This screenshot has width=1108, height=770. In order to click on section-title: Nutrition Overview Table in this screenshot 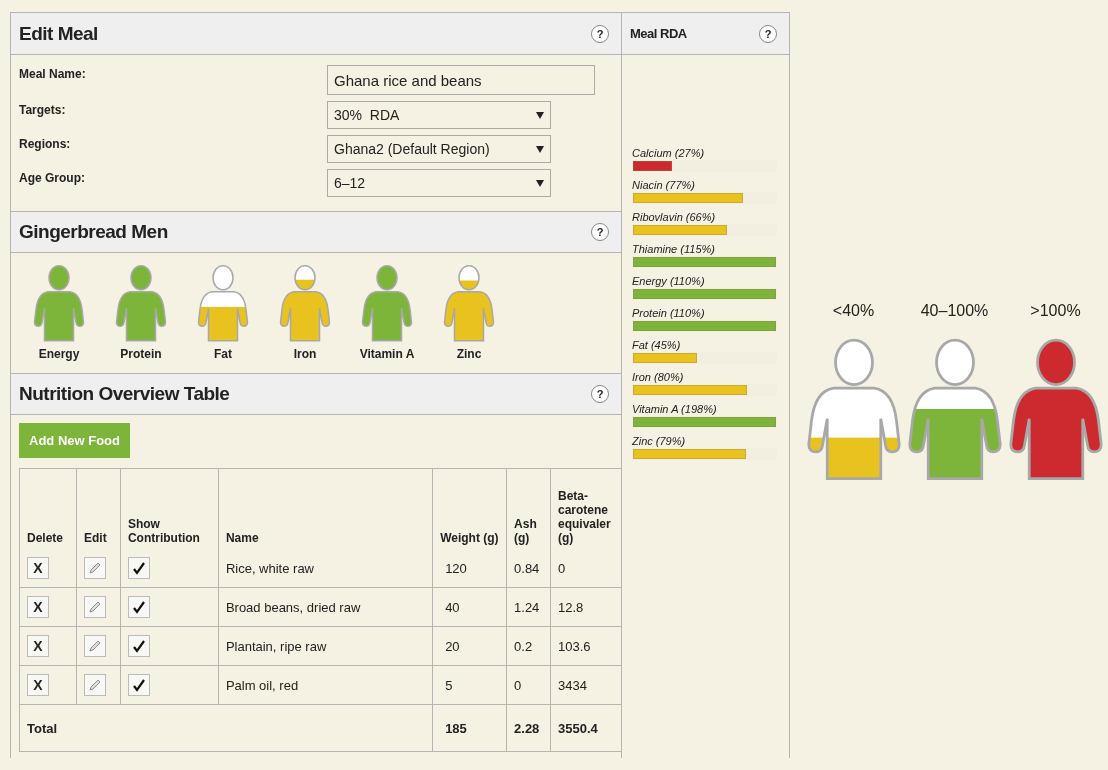, I will do `click(124, 394)`.